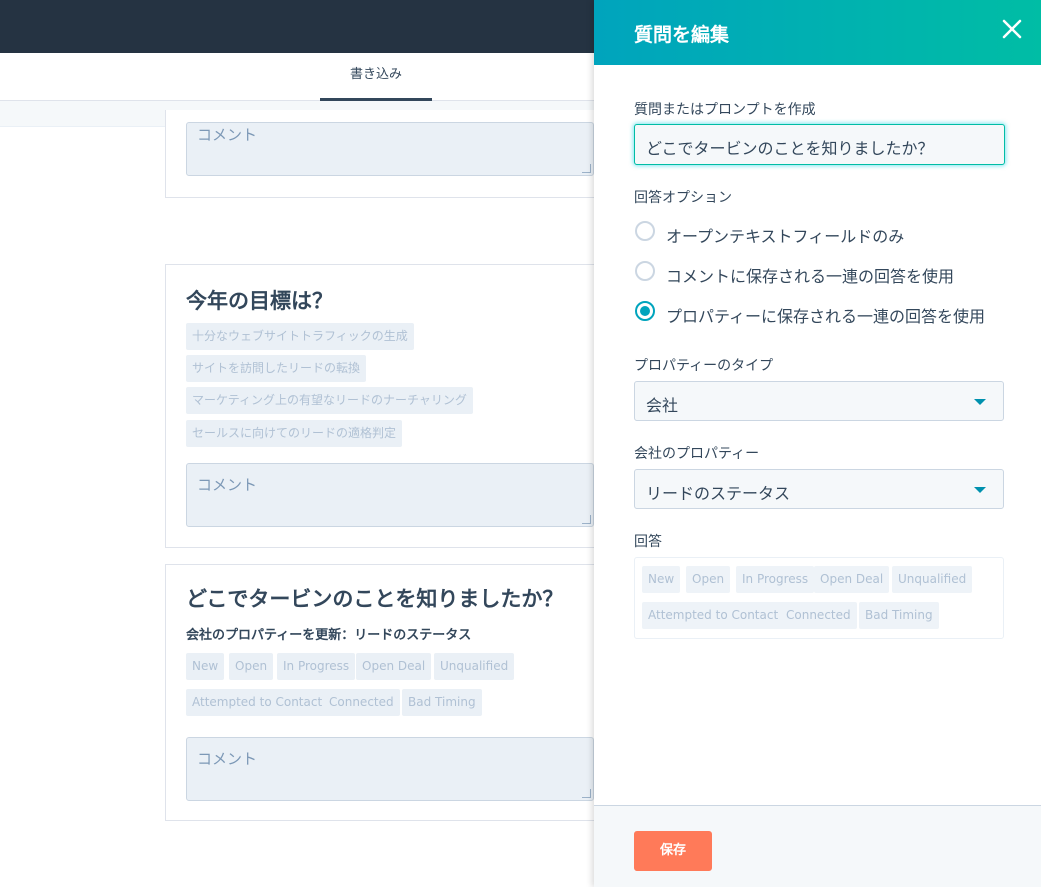 Image resolution: width=1041 pixels, height=887 pixels. Describe the element at coordinates (329, 400) in the screenshot. I see `answer-chip: マーケティング上の有望なリードのナーチャリング` at that location.